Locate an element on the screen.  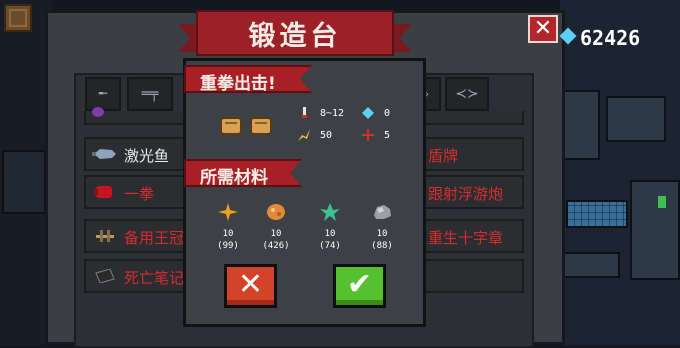
weapon-name: 备用王冠 is located at coordinates (154, 238).